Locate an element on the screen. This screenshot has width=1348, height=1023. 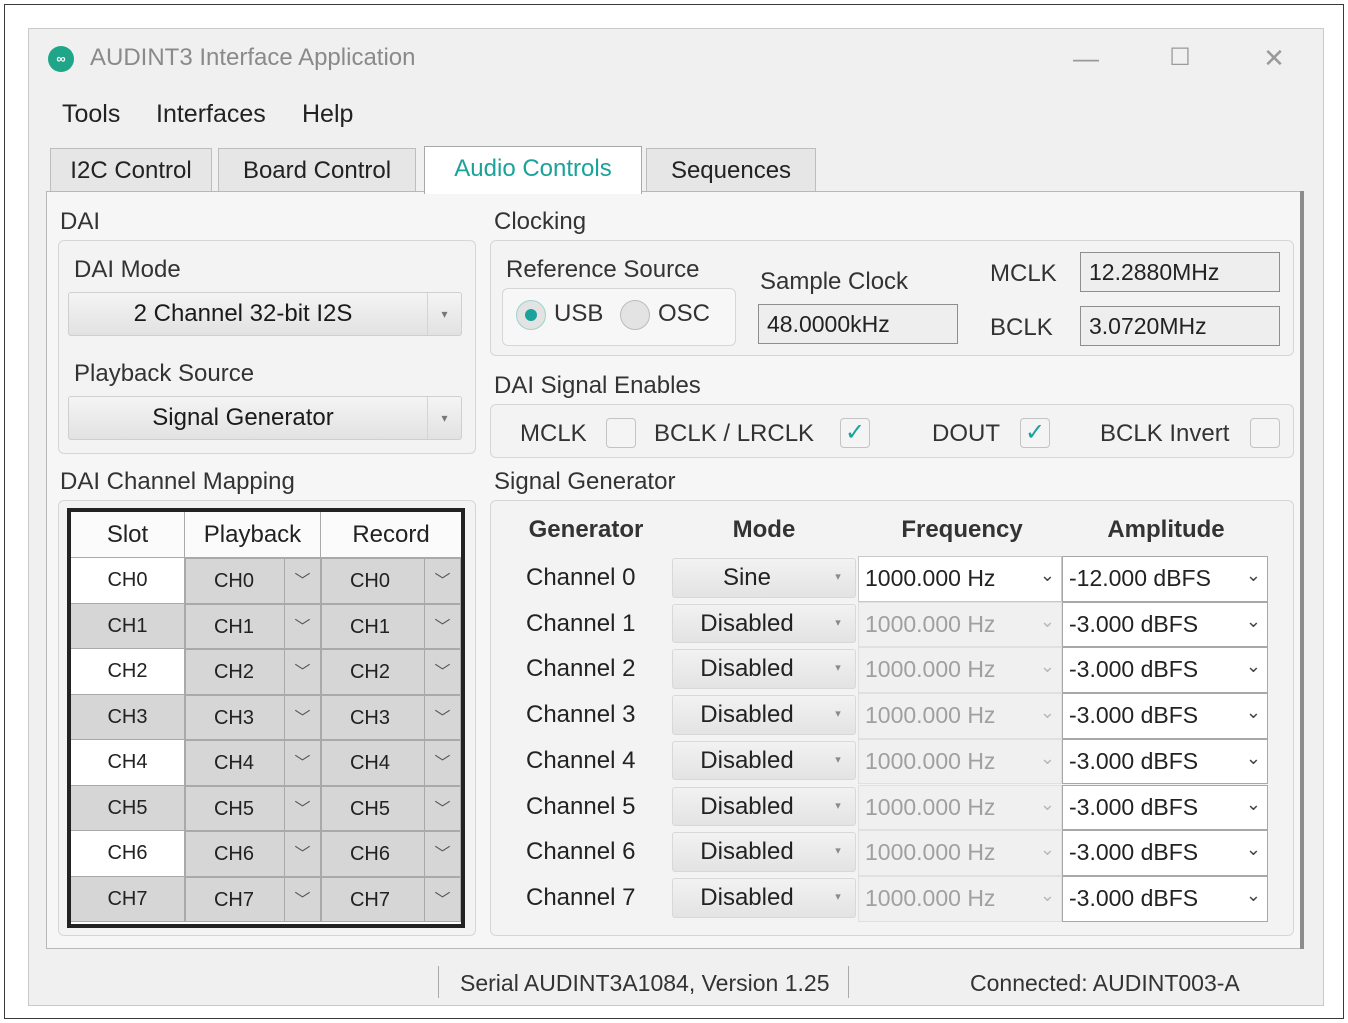
amplitude-value: -3.000 dBFS is located at coordinates (1134, 897).